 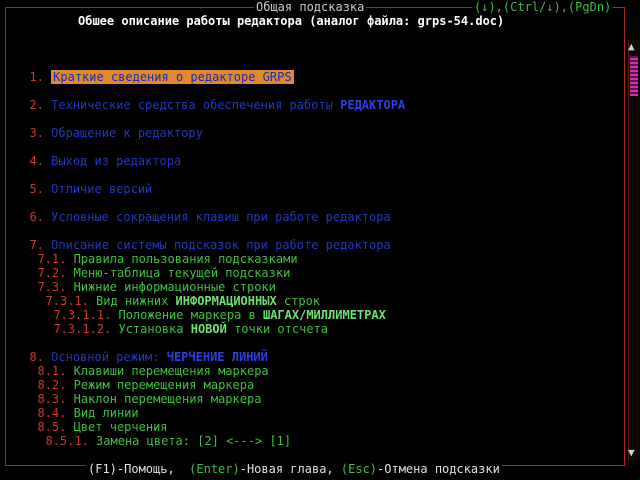 I want to click on f1-hint: -Помощь,, so click(x=145, y=469).